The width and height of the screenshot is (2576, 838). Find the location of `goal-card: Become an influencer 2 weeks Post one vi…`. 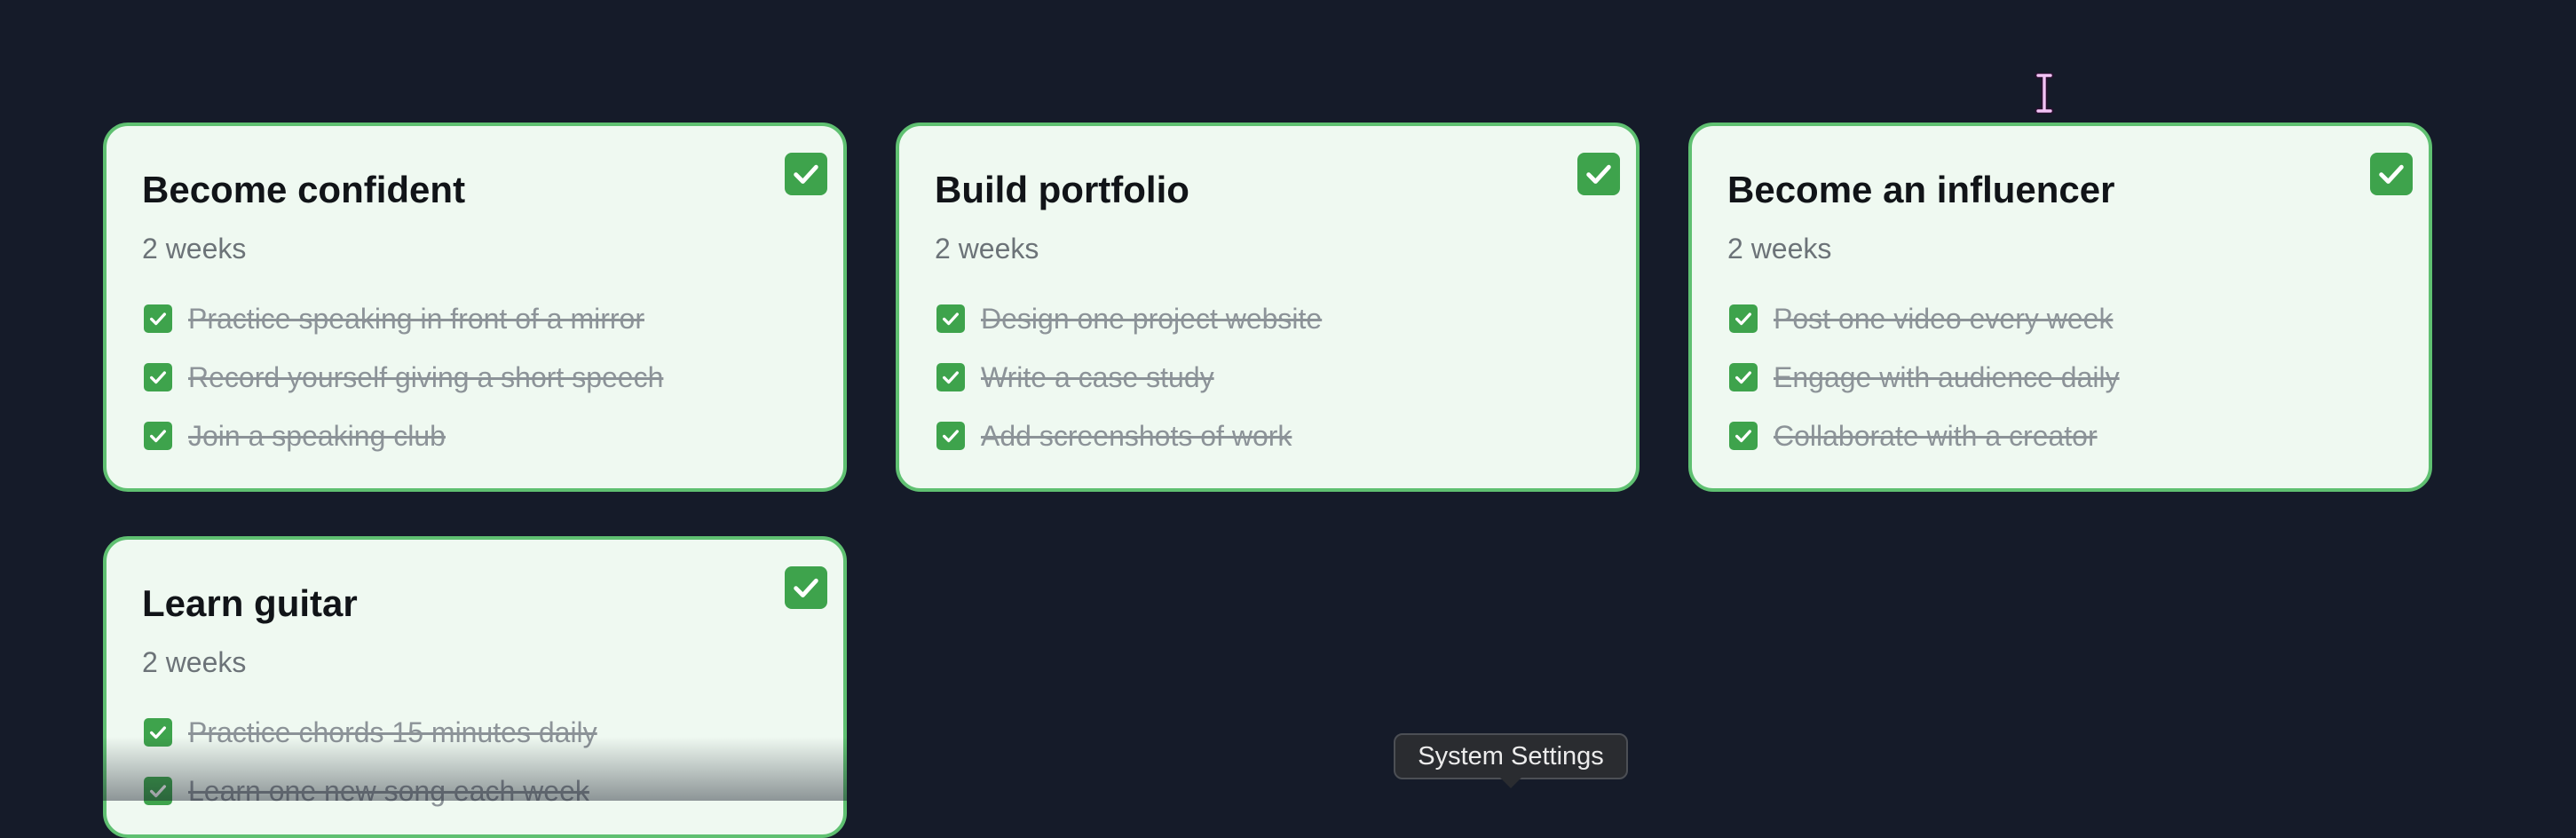

goal-card: Become an influencer 2 weeks Post one vi… is located at coordinates (2060, 307).